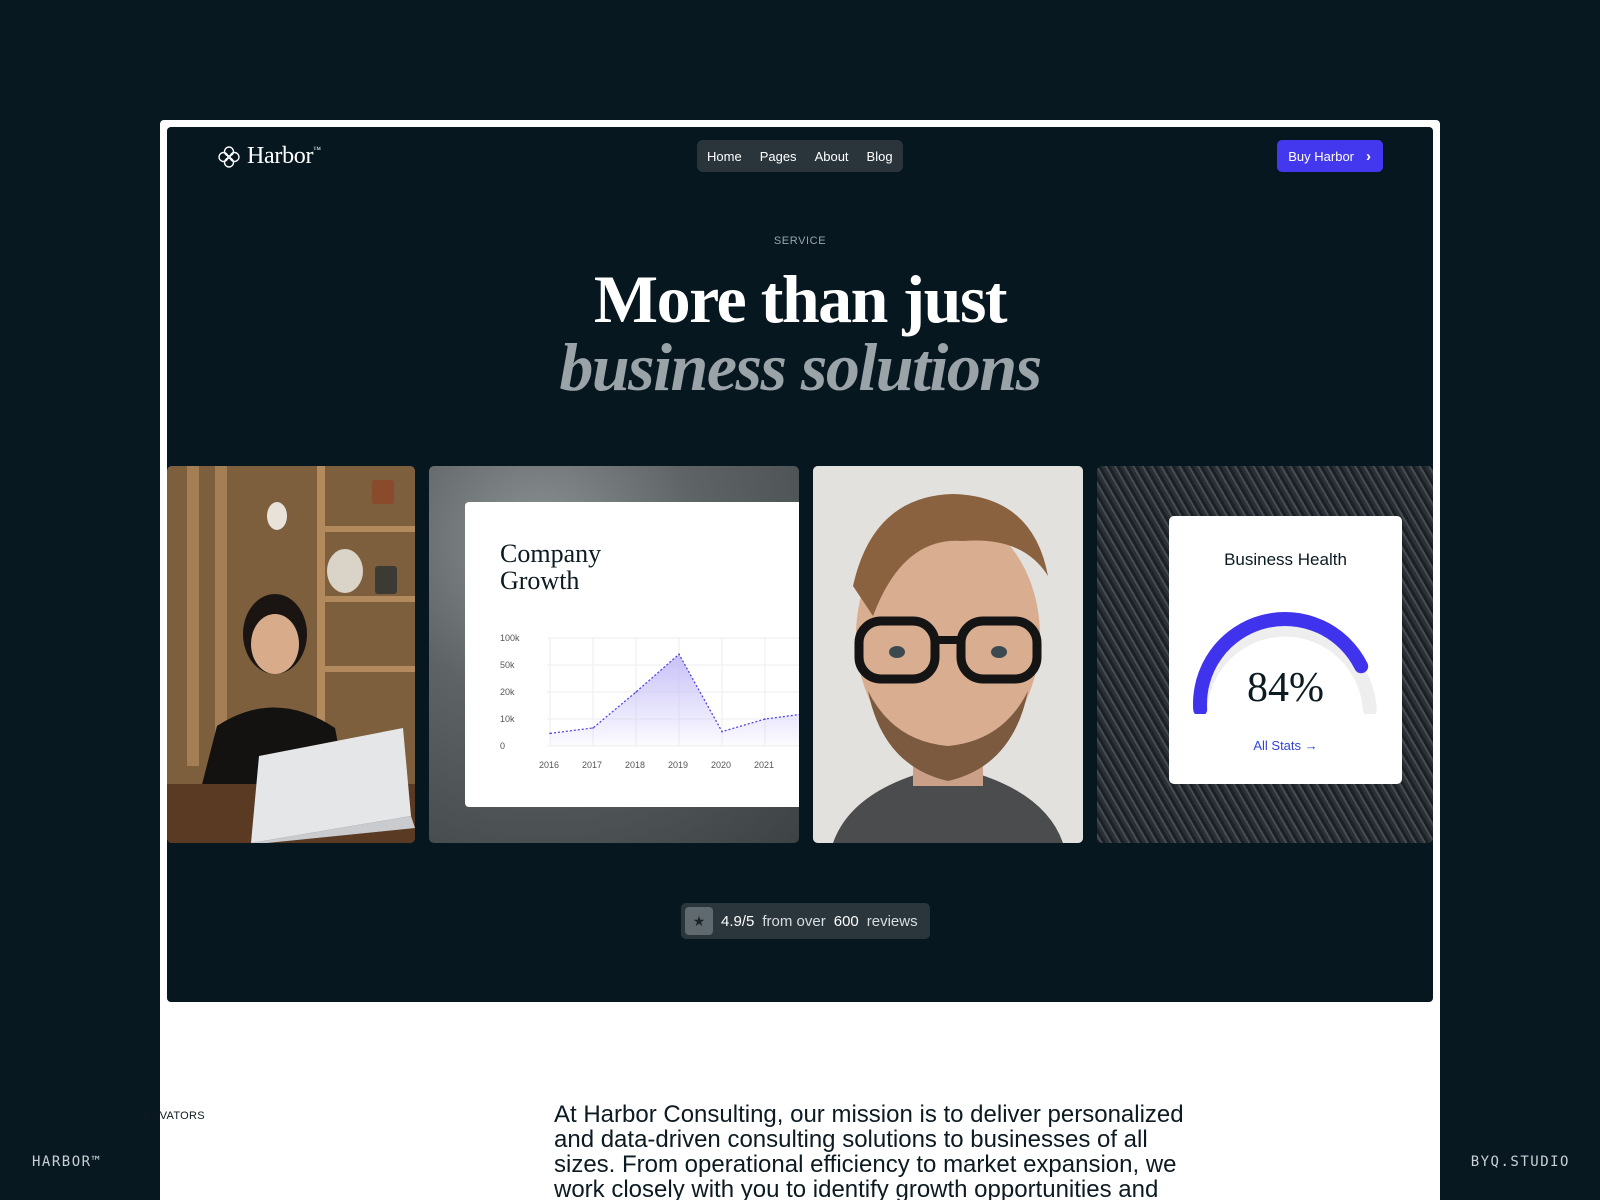  I want to click on corner-brand: HARBOR™, so click(67, 1162).